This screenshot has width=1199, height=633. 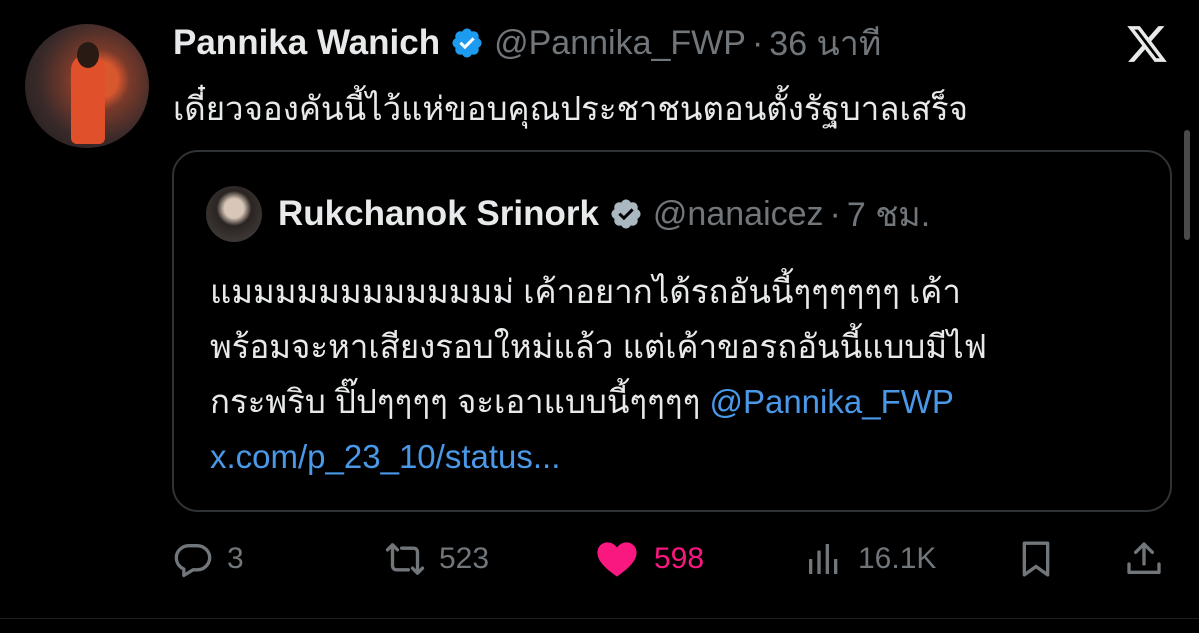 I want to click on repost-icon, so click(x=405, y=559).